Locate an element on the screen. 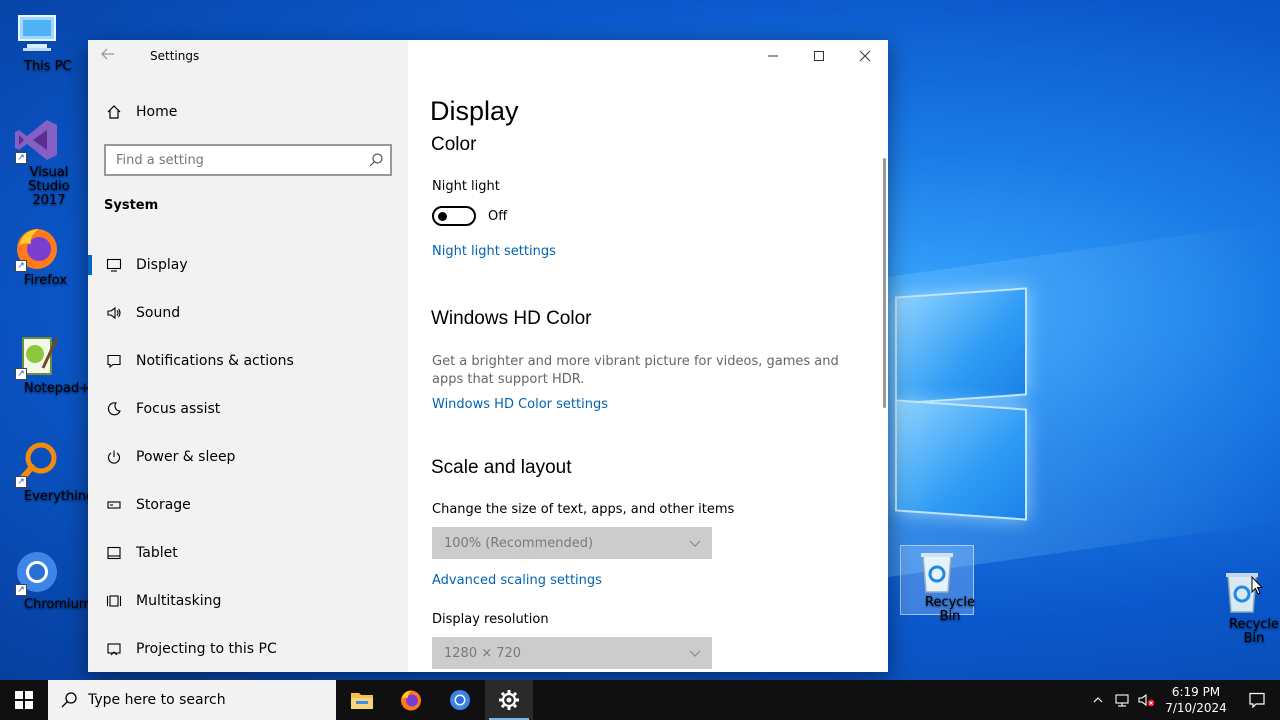 The width and height of the screenshot is (1280, 720). firefox-icon is located at coordinates (411, 700).